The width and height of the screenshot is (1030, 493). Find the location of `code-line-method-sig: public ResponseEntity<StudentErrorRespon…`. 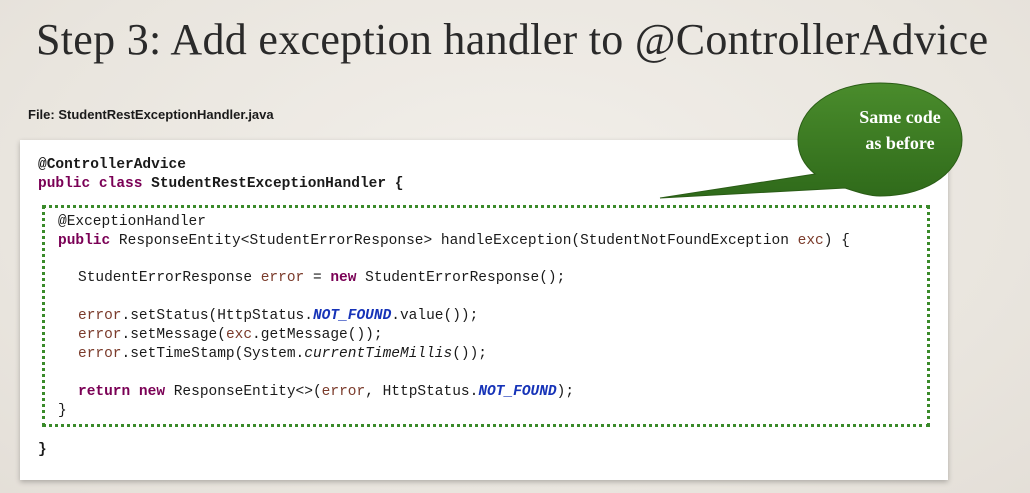

code-line-method-sig: public ResponseEntity<StudentErrorRespon… is located at coordinates (454, 241).